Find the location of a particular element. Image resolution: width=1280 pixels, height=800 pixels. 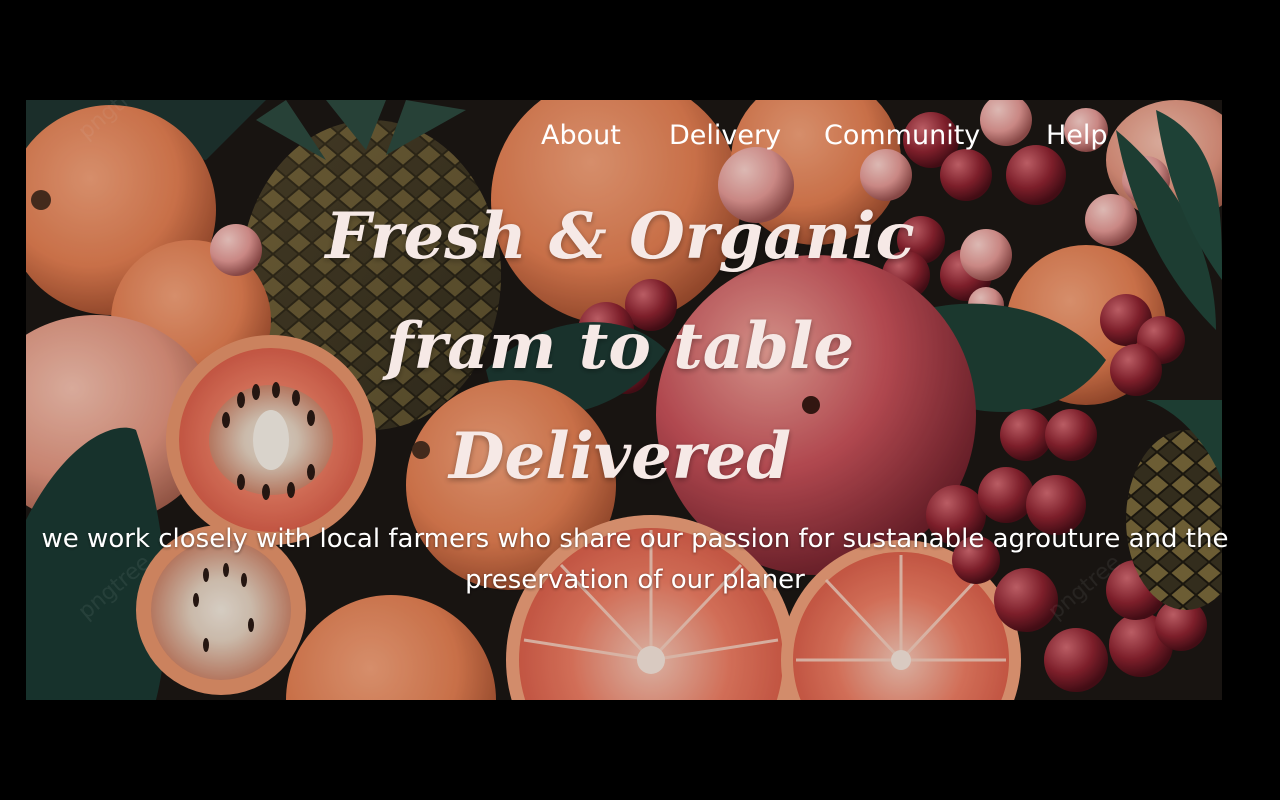

hero-title-line-1: Fresh & Organic is located at coordinates (620, 236).